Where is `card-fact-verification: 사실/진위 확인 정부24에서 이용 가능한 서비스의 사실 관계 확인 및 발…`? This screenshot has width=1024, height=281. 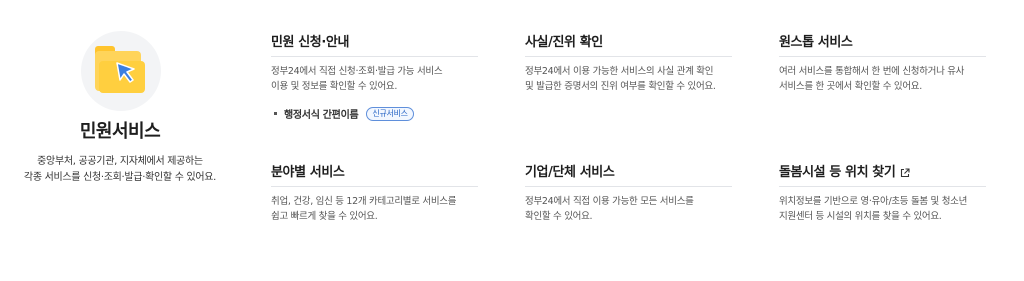
card-fact-verification: 사실/진위 확인 정부24에서 이용 가능한 서비스의 사실 관계 확인 및 발… is located at coordinates (628, 63).